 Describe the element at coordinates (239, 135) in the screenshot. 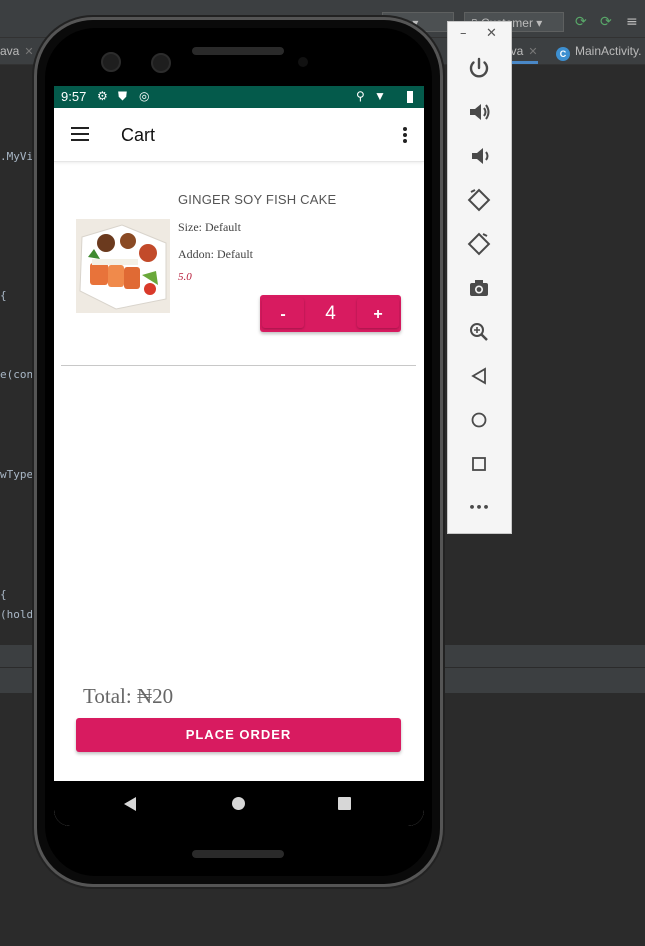

I see `app-bar: Cart` at that location.